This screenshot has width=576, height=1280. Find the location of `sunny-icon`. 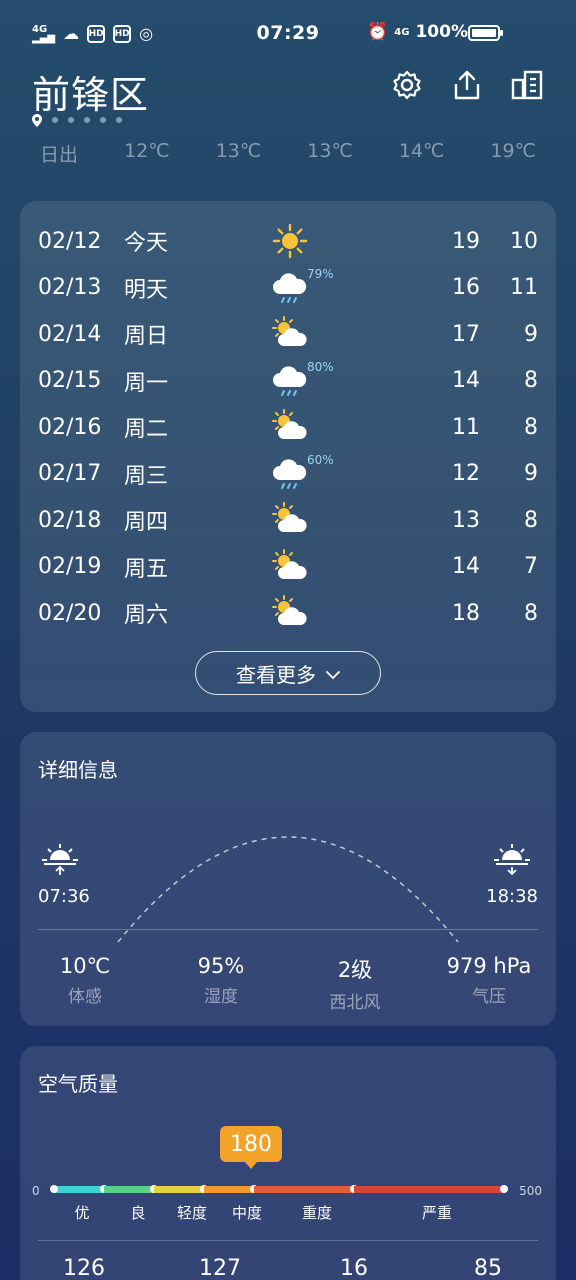

sunny-icon is located at coordinates (290, 241).